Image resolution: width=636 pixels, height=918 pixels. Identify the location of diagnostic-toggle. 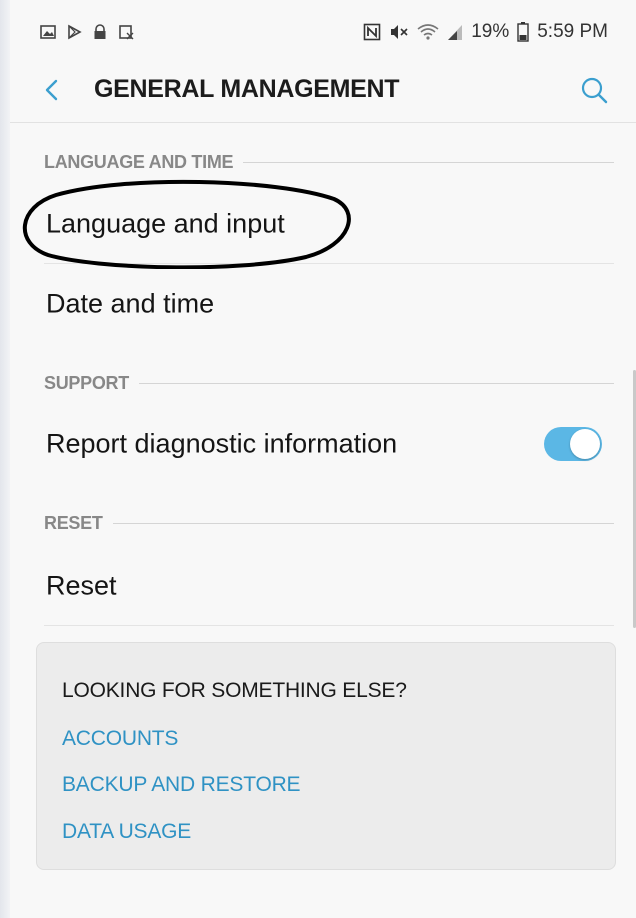
(573, 444).